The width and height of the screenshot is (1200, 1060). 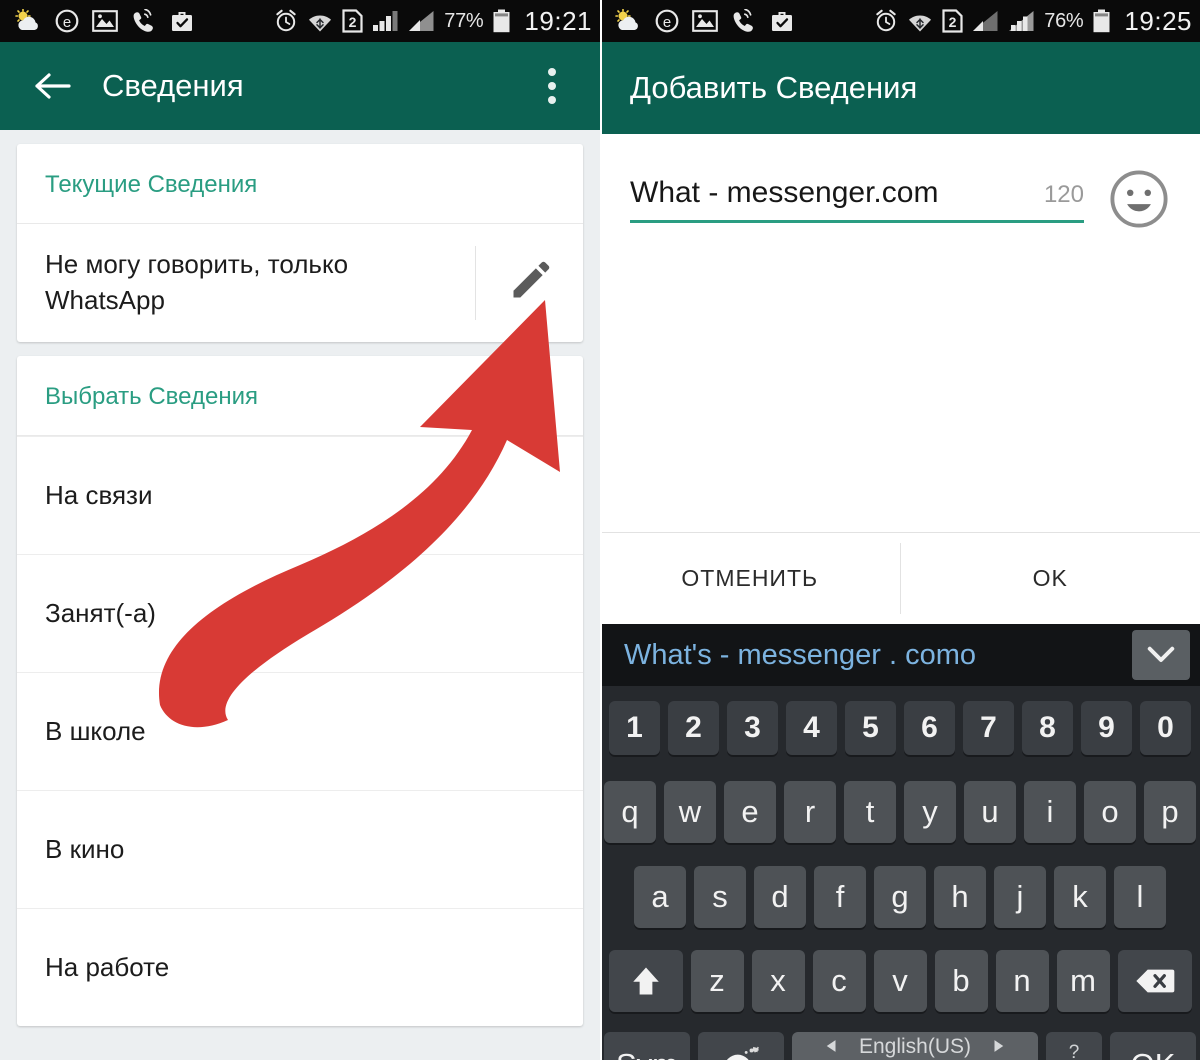 What do you see at coordinates (1063, 194) in the screenshot?
I see `char-counter: 120` at bounding box center [1063, 194].